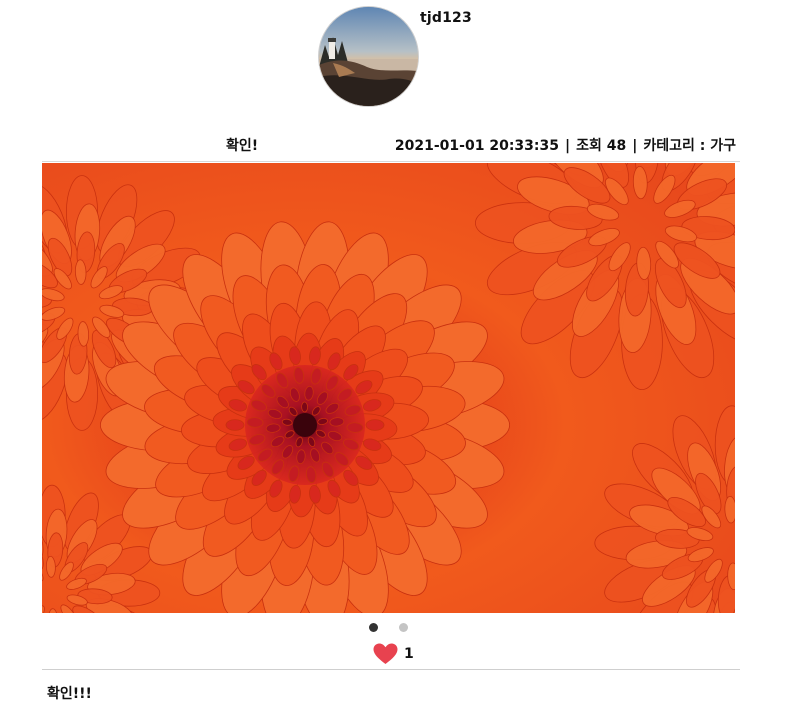 The height and width of the screenshot is (709, 788). Describe the element at coordinates (476, 146) in the screenshot. I see `post-datetime: 2021-01-01 20:33:35` at that location.